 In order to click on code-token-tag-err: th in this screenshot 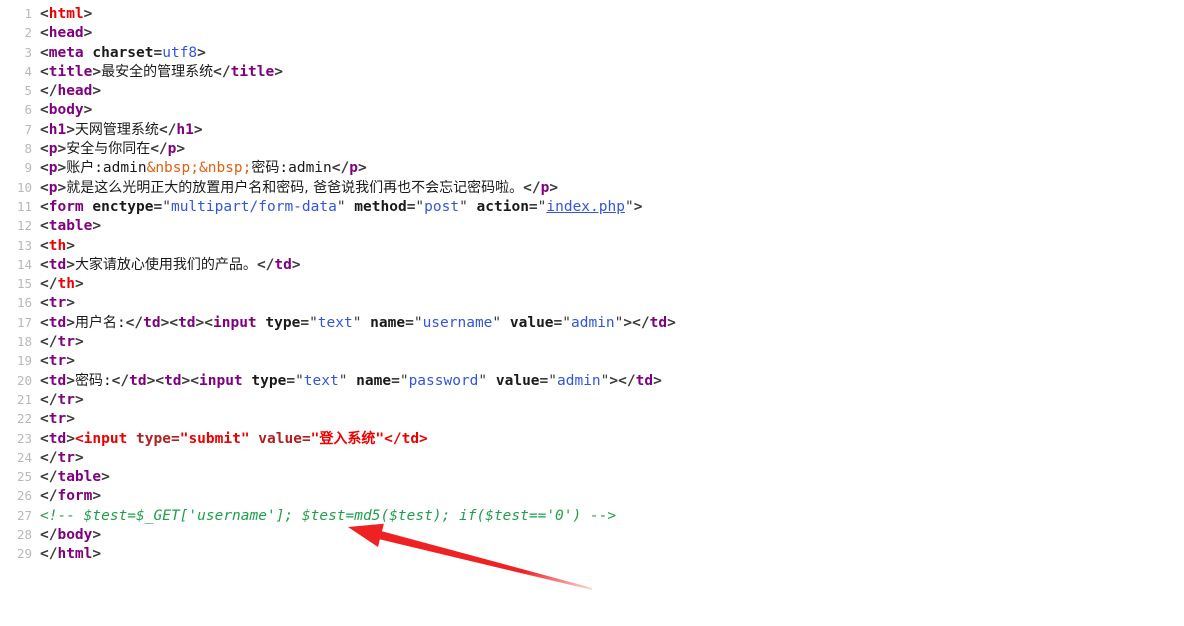, I will do `click(57, 245)`.